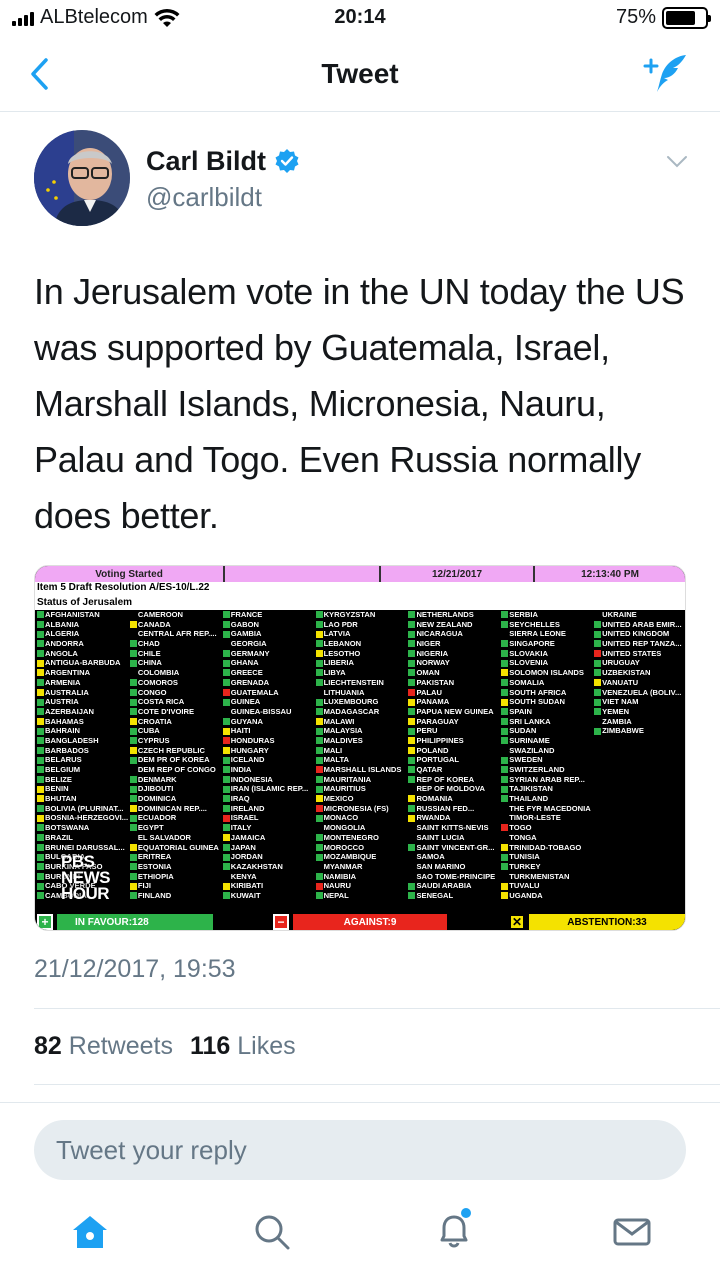 The width and height of the screenshot is (720, 1280). Describe the element at coordinates (272, 1232) in the screenshot. I see `search-icon` at that location.